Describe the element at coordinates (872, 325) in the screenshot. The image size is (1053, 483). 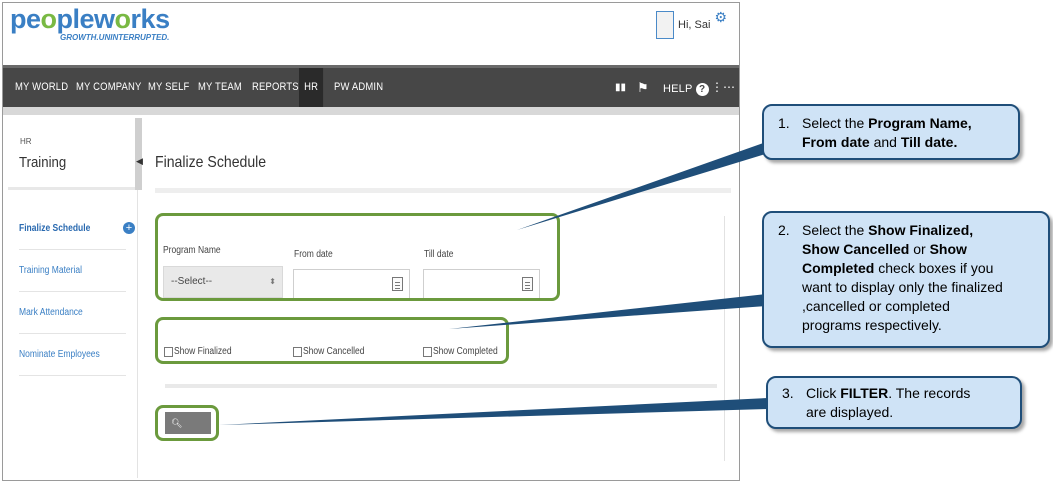
I see `callout-segment: programs respectively.` at that location.